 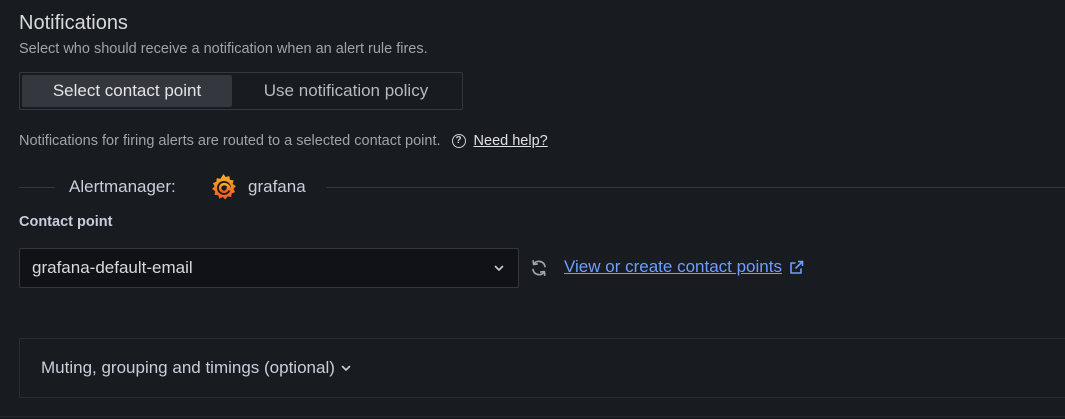 I want to click on select-contact-point-option: Select contact point, so click(x=127, y=91).